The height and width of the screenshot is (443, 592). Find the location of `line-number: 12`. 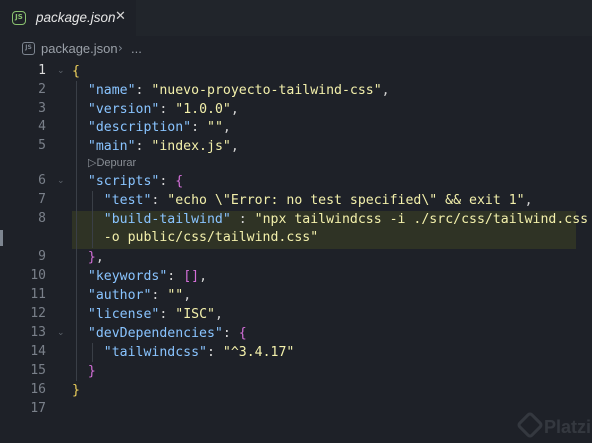

line-number: 12 is located at coordinates (38, 313).